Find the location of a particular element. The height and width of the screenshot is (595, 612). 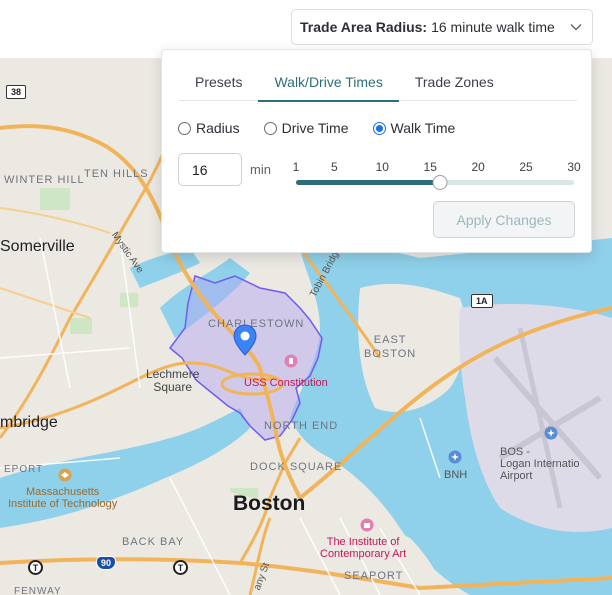

route-1a-shield: 1A is located at coordinates (482, 301).